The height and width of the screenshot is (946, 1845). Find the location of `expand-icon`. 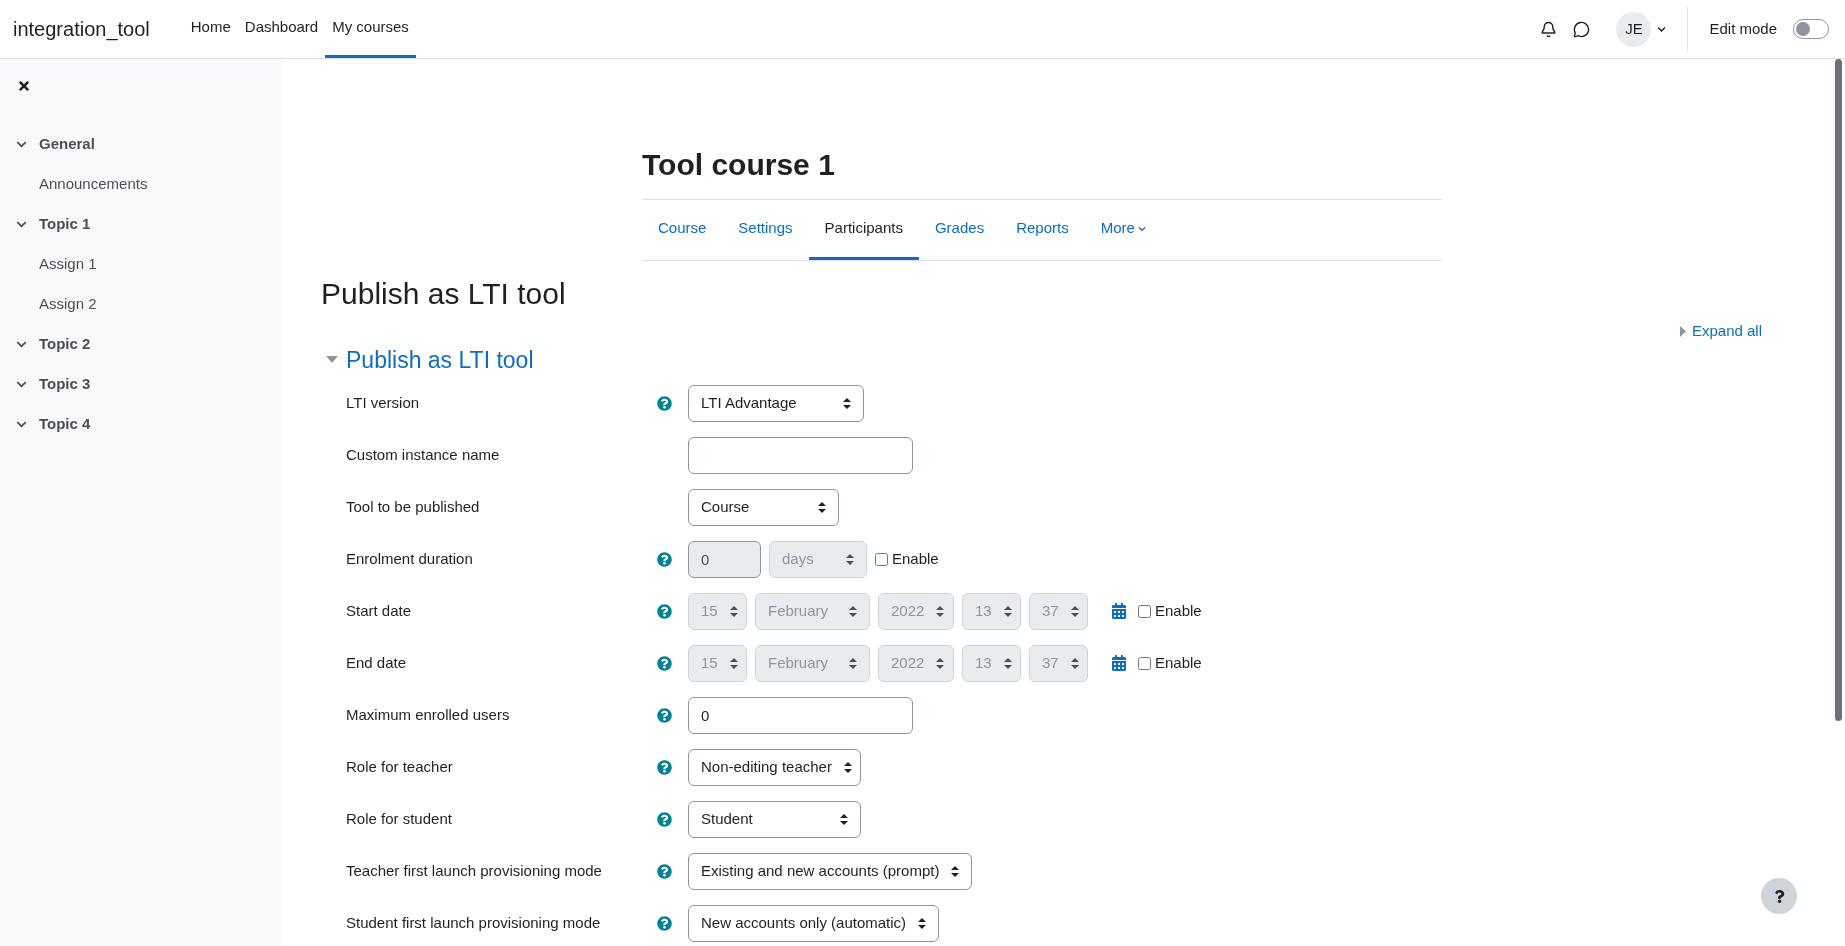

expand-icon is located at coordinates (1682, 331).